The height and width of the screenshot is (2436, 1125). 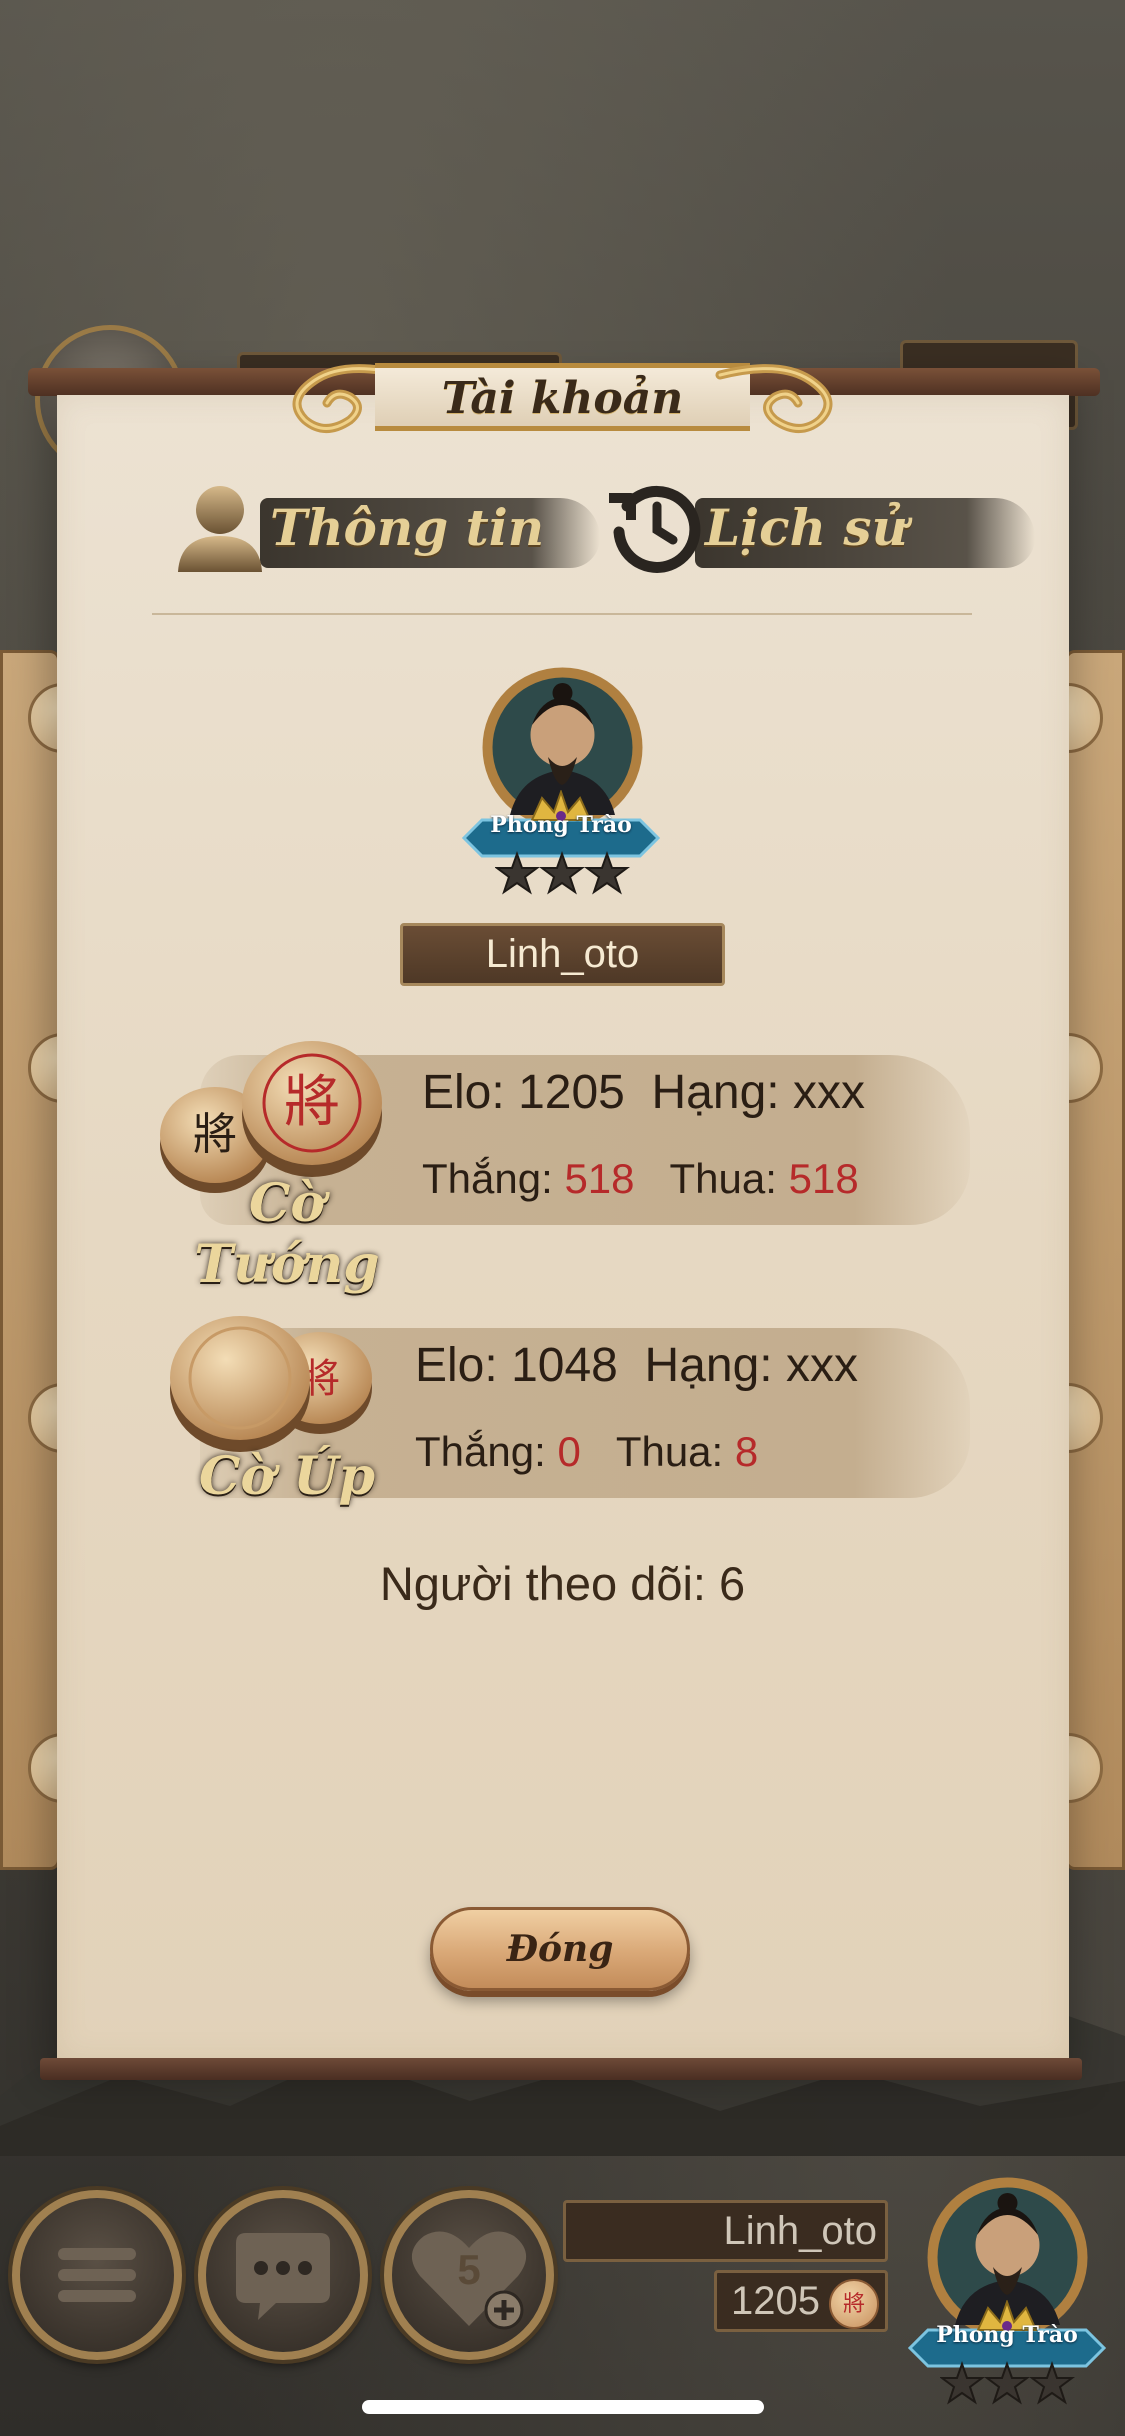 I want to click on xiangqi-coin-icon: 將, so click(x=854, y=2304).